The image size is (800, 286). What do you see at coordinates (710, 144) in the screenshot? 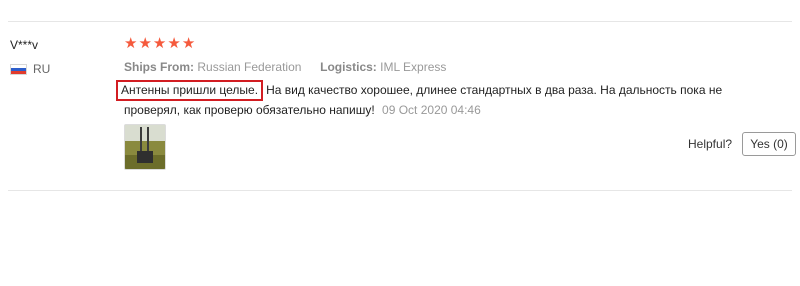
I see `helpful-label: Helpful?` at bounding box center [710, 144].